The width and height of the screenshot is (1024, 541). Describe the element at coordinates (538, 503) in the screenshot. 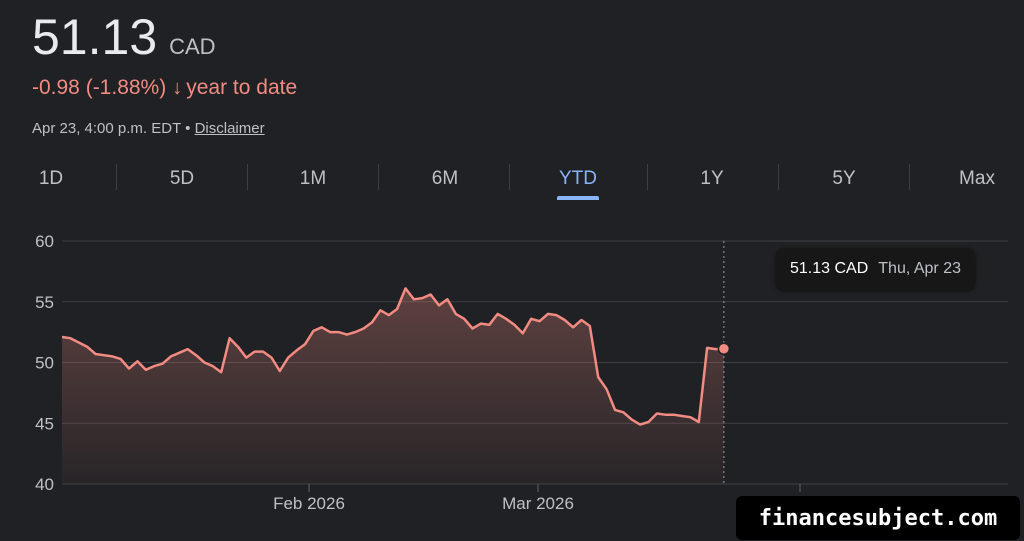

I see `x-tick-label: Mar 2026` at that location.